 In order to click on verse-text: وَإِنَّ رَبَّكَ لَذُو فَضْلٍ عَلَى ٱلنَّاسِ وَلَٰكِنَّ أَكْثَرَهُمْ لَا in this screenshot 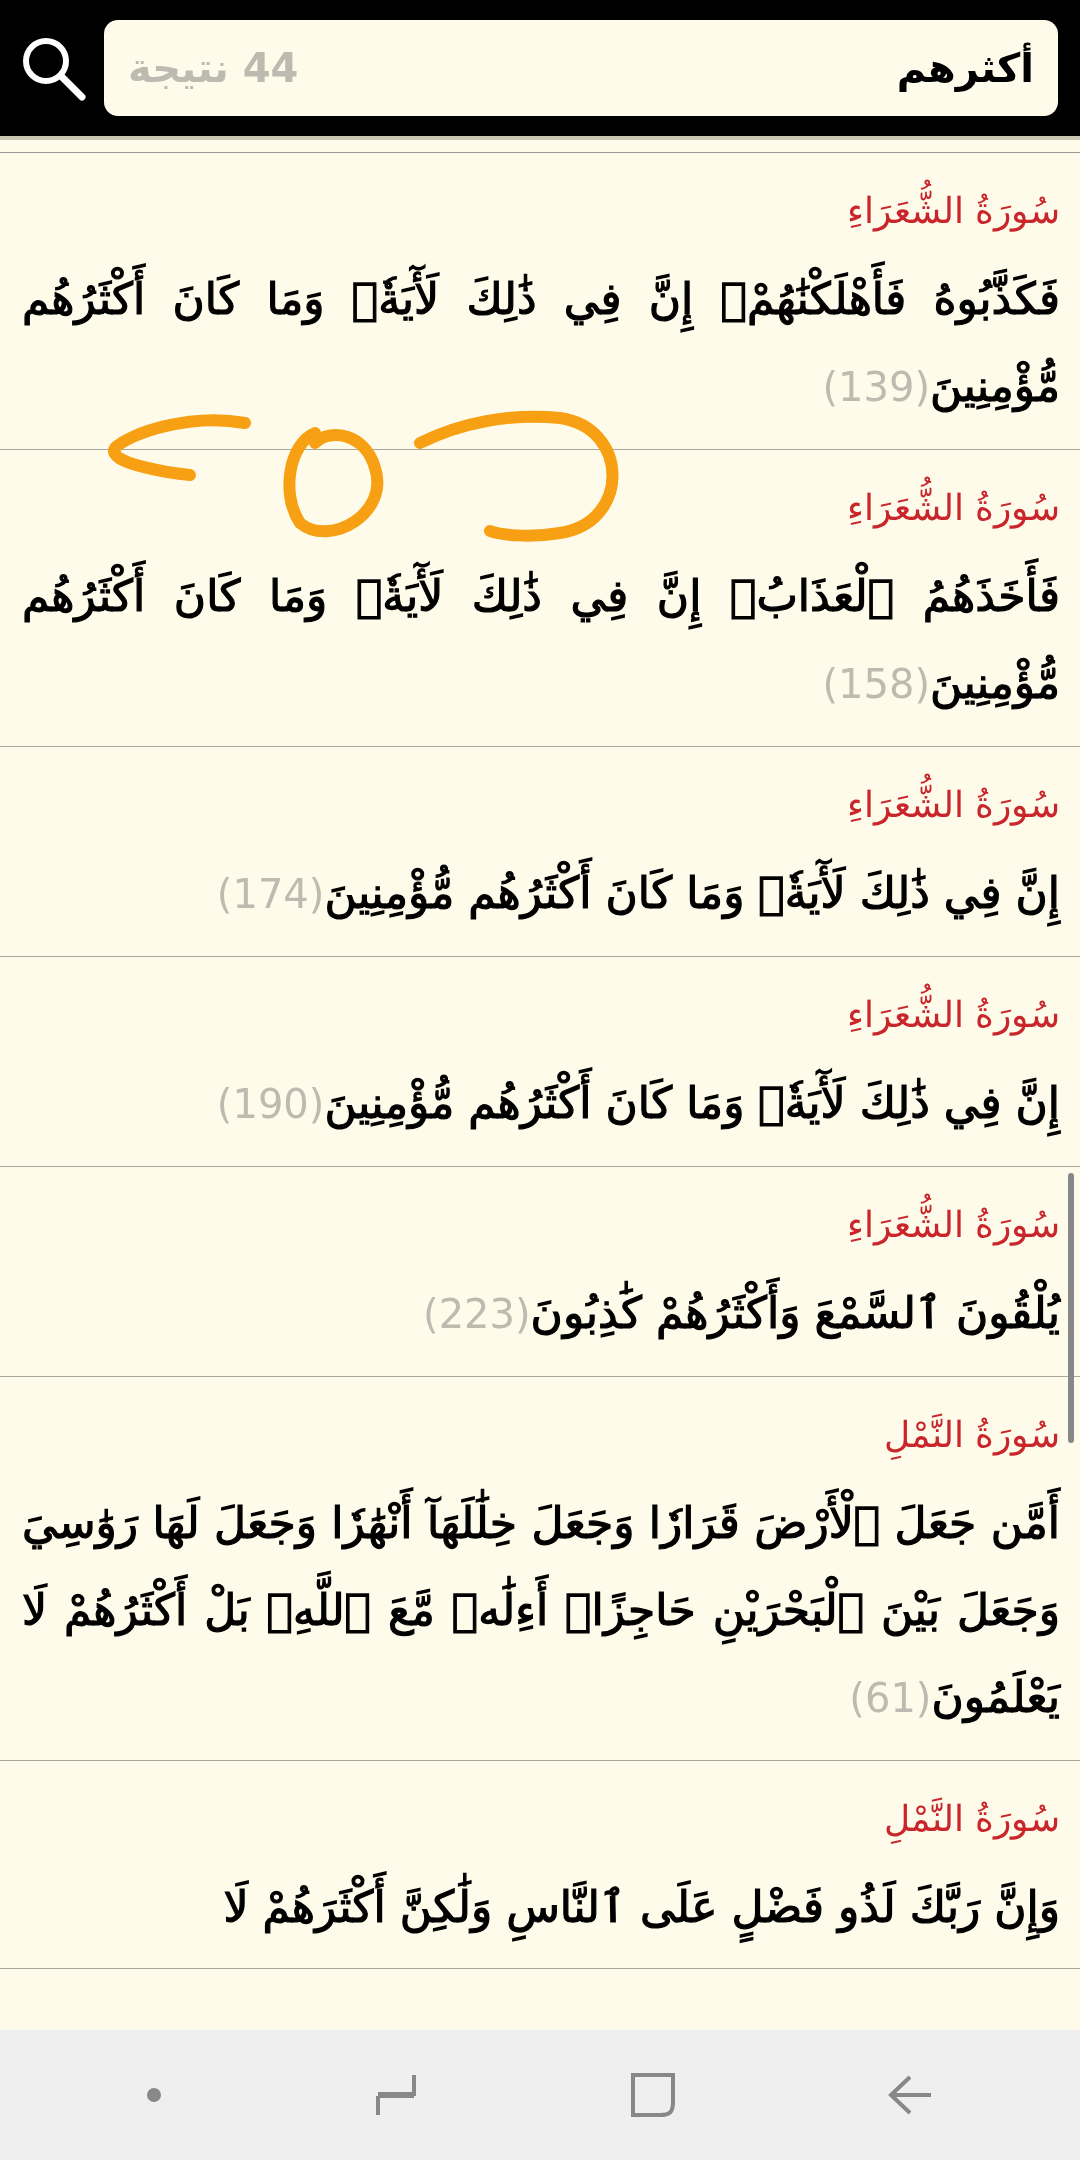, I will do `click(541, 1906)`.